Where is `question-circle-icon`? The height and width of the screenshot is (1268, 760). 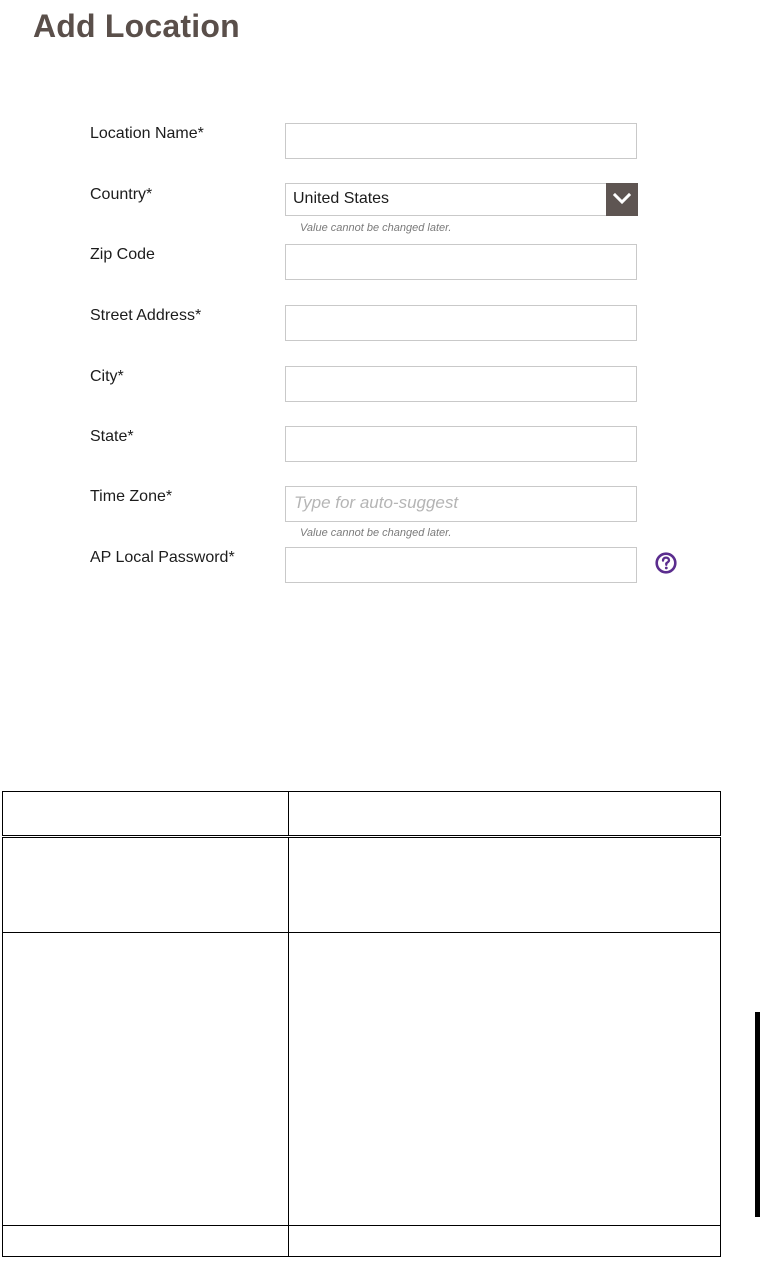
question-circle-icon is located at coordinates (666, 563).